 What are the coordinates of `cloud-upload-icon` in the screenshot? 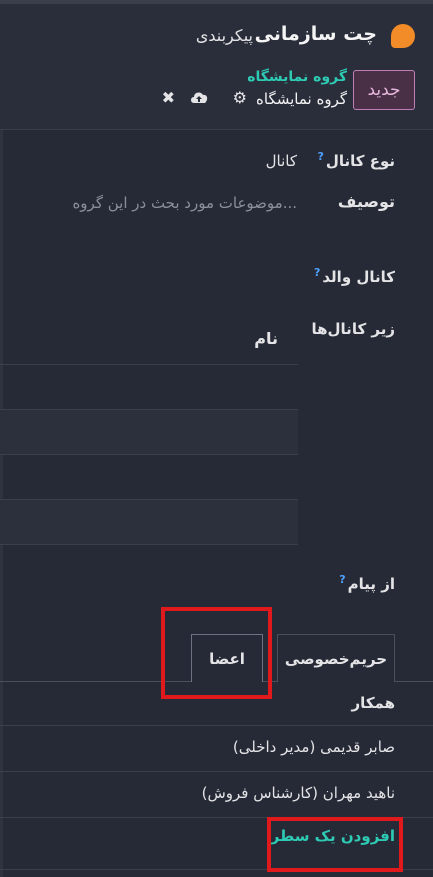 It's located at (199, 99).